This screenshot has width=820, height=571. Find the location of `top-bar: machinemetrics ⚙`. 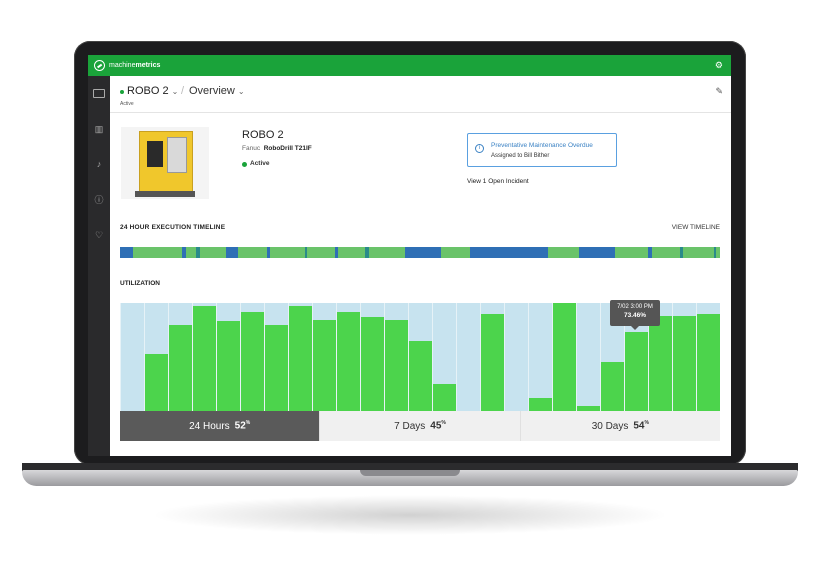

top-bar: machinemetrics ⚙ is located at coordinates (409, 65).